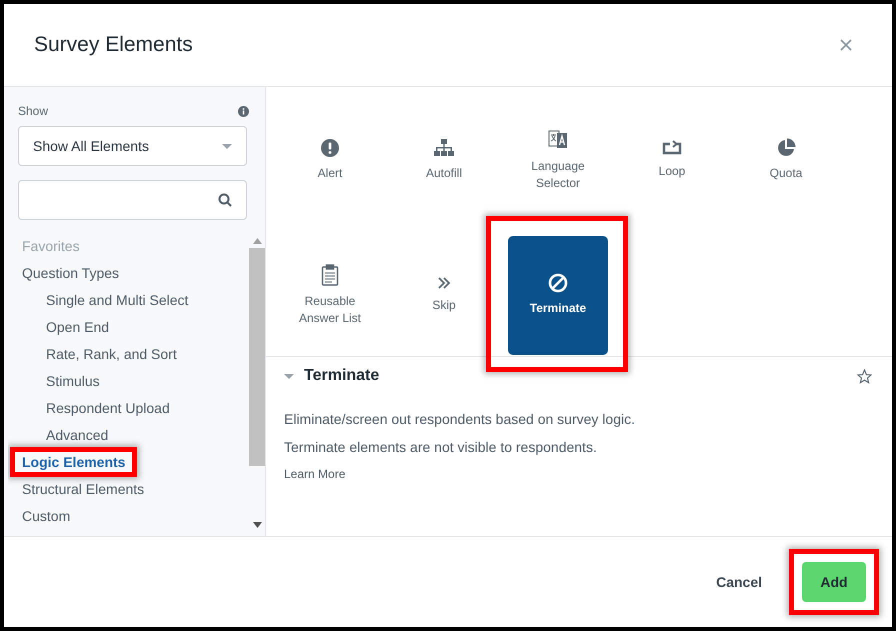 The height and width of the screenshot is (631, 896). I want to click on description-text: Eliminate/screen out respondents based on survey logic., so click(460, 419).